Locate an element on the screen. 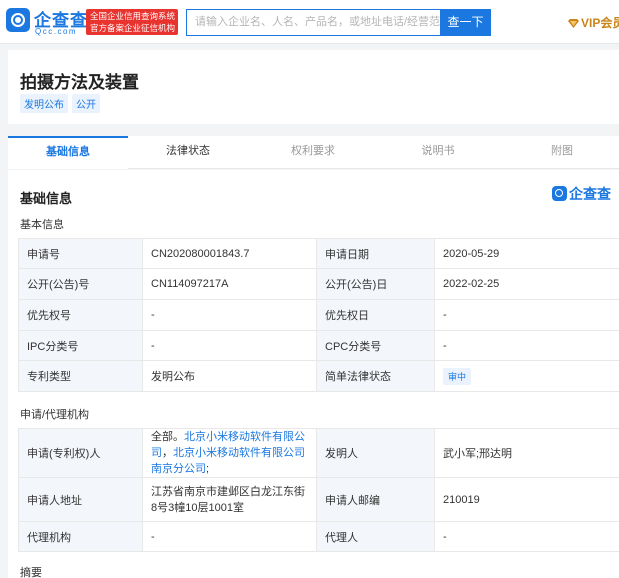  application-date: 2020-05-29 is located at coordinates (526, 253).